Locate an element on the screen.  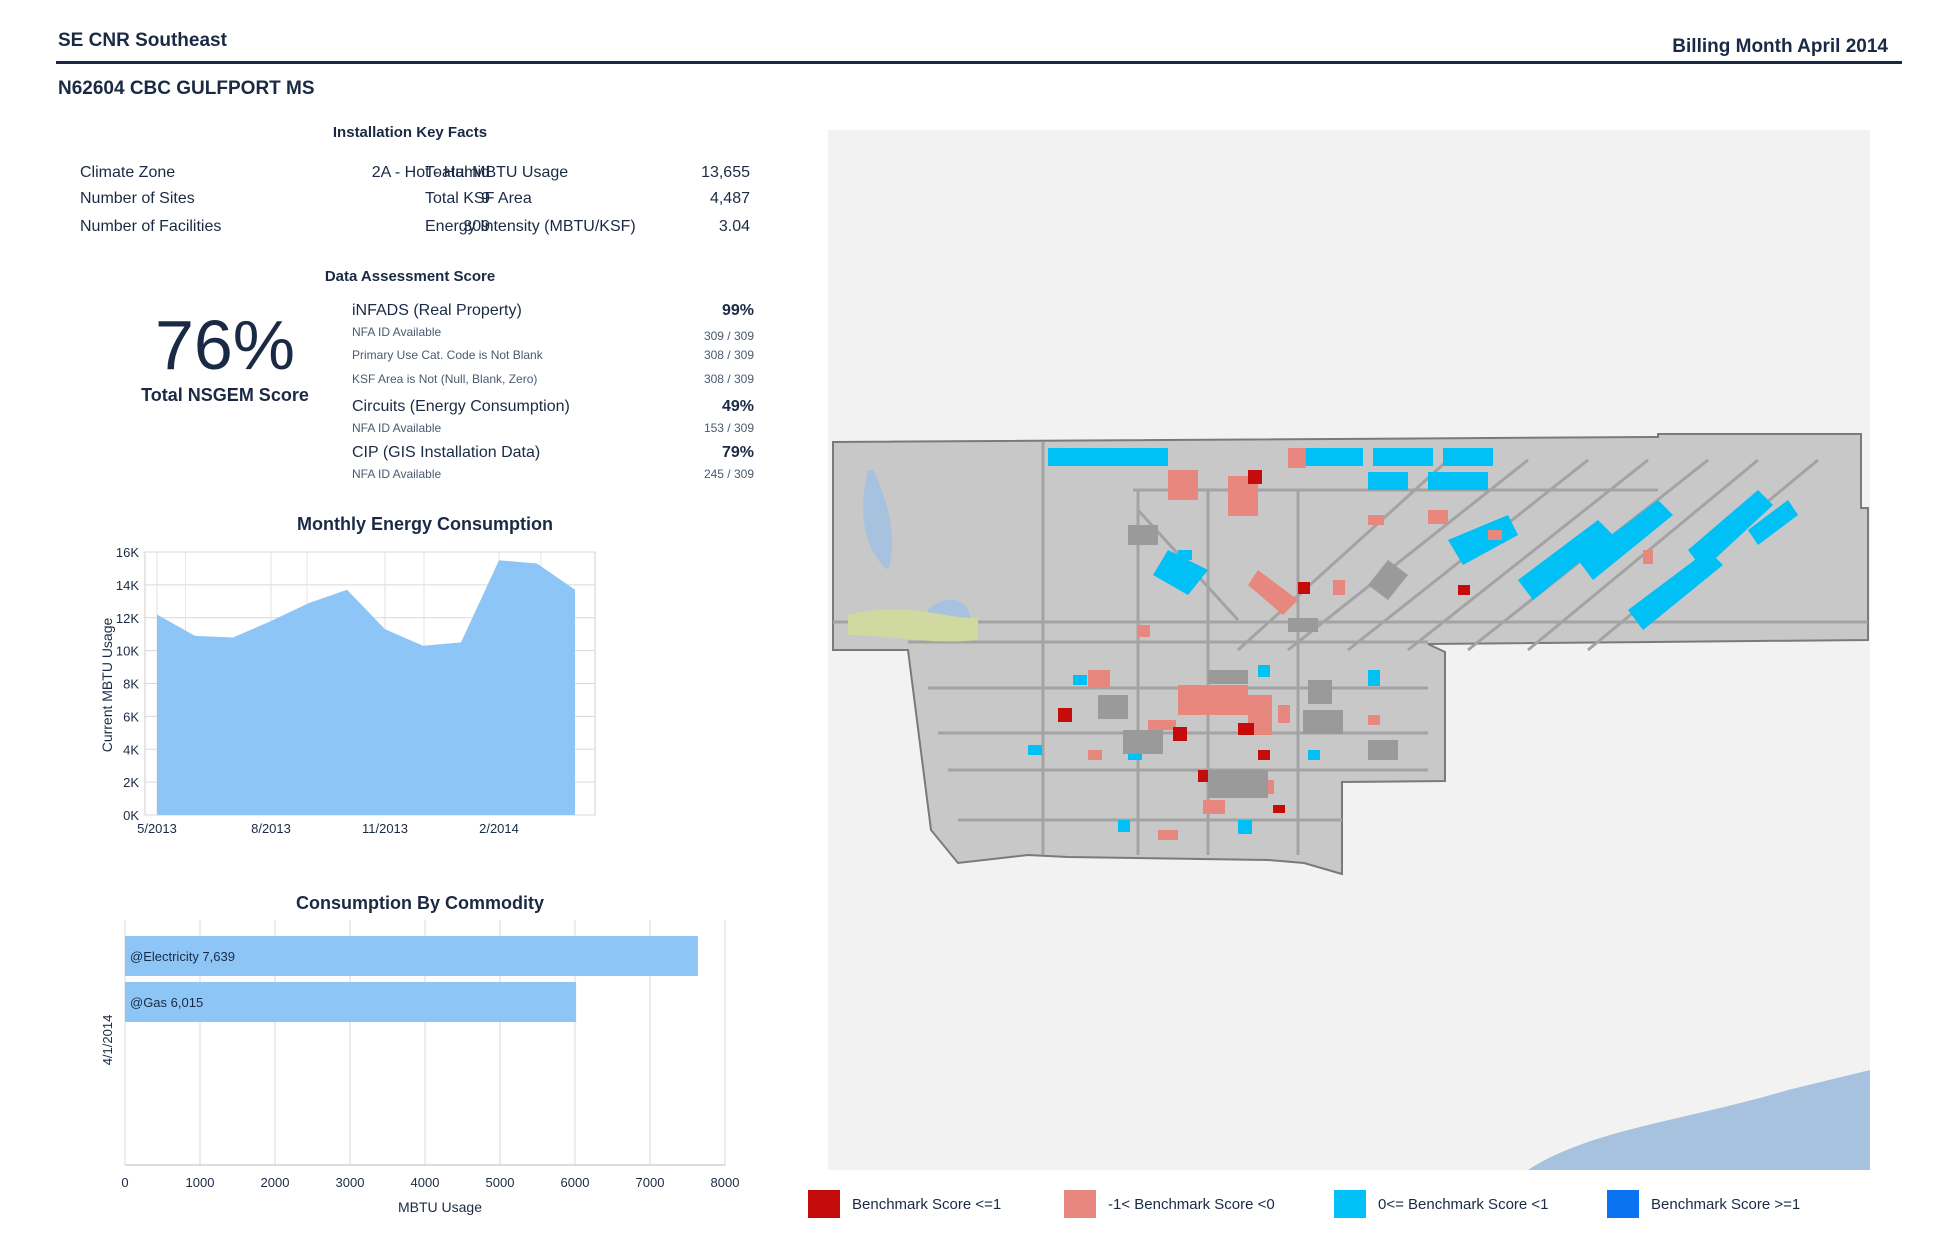
kf-label-mbtu: Toatal MBTU Usage is located at coordinates (497, 172).